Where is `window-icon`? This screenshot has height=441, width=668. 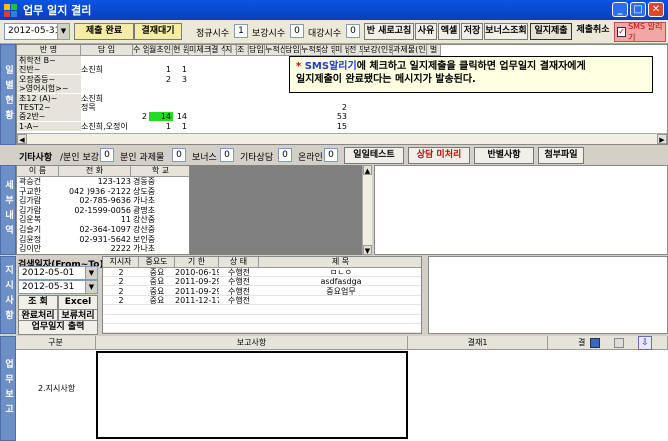
window-icon is located at coordinates (595, 343).